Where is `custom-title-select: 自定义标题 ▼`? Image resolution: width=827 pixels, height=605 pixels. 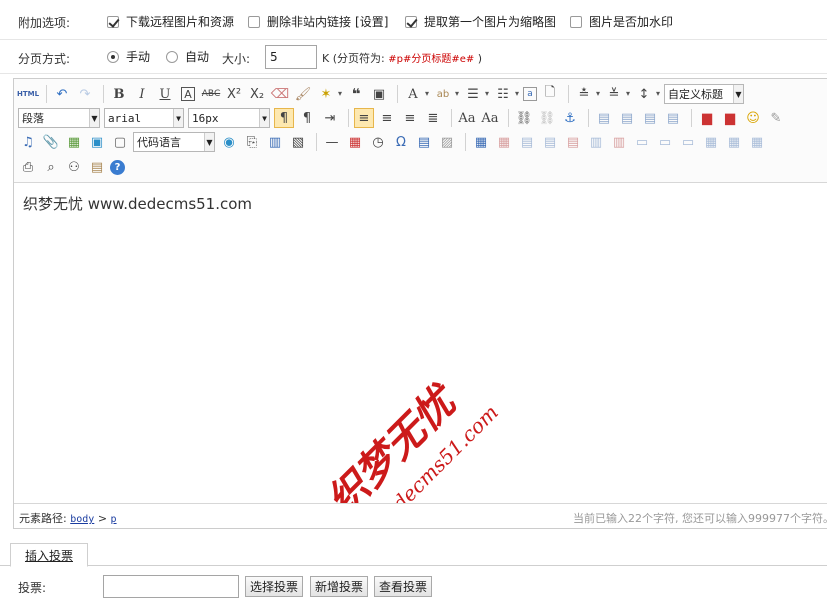
custom-title-select: 自定义标题 ▼ is located at coordinates (704, 94).